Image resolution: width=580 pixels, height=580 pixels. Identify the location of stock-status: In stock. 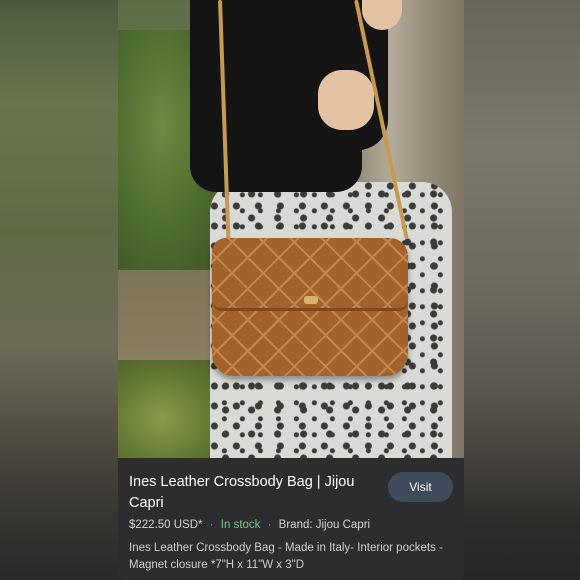
(240, 525).